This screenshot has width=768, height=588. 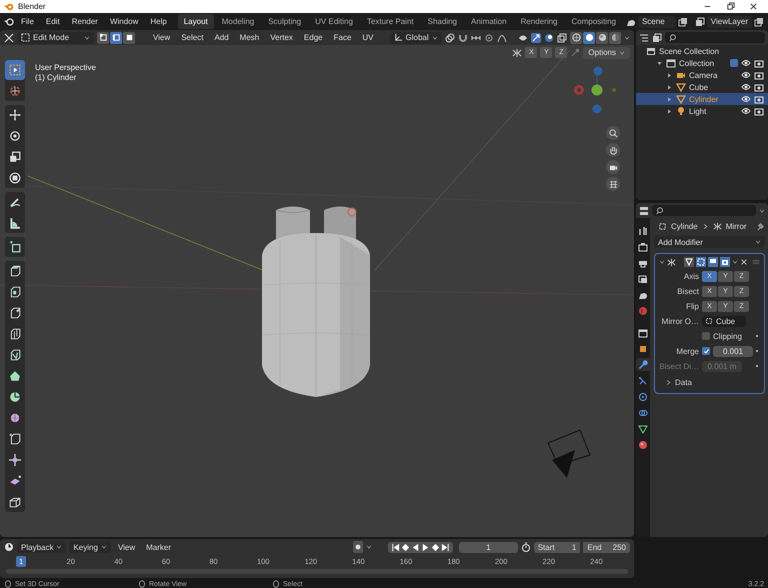 I want to click on workspace-tab: Modeling, so click(x=238, y=21).